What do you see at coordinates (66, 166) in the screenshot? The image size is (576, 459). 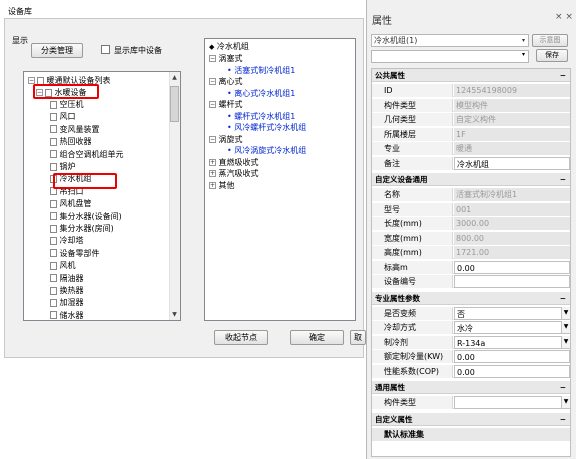 I see `tree-item-label: 锅炉` at bounding box center [66, 166].